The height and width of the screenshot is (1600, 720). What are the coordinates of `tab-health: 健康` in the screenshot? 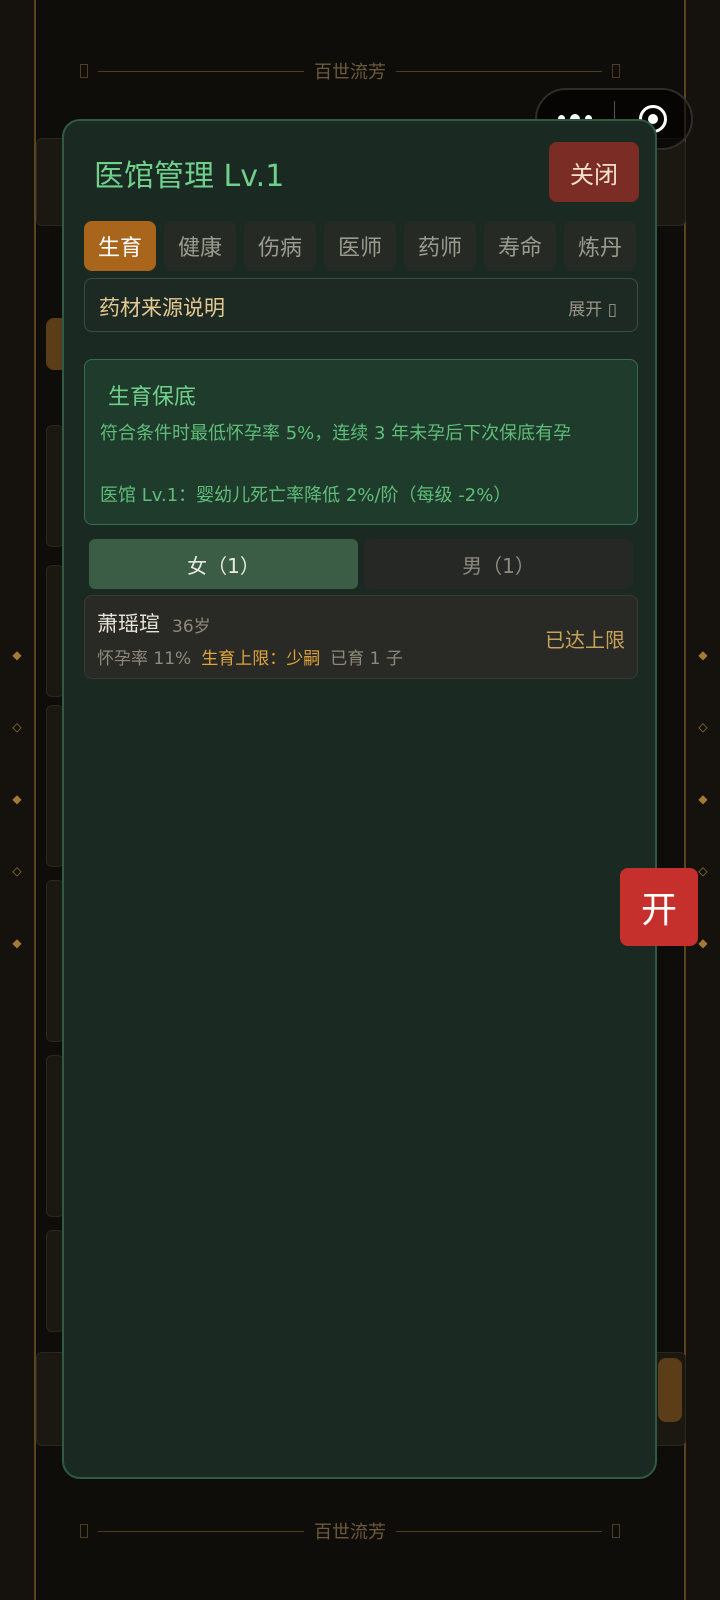 It's located at (200, 246).